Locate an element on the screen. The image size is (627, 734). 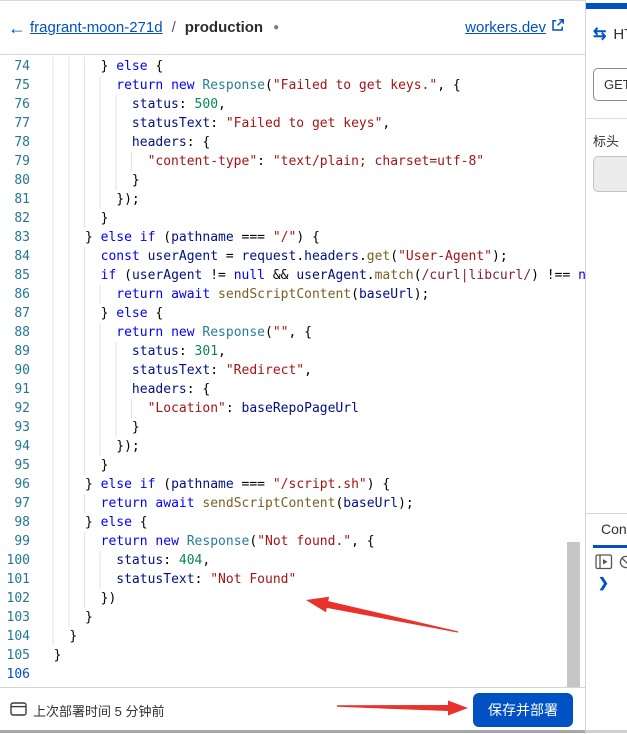
environment-label: production is located at coordinates (224, 27).